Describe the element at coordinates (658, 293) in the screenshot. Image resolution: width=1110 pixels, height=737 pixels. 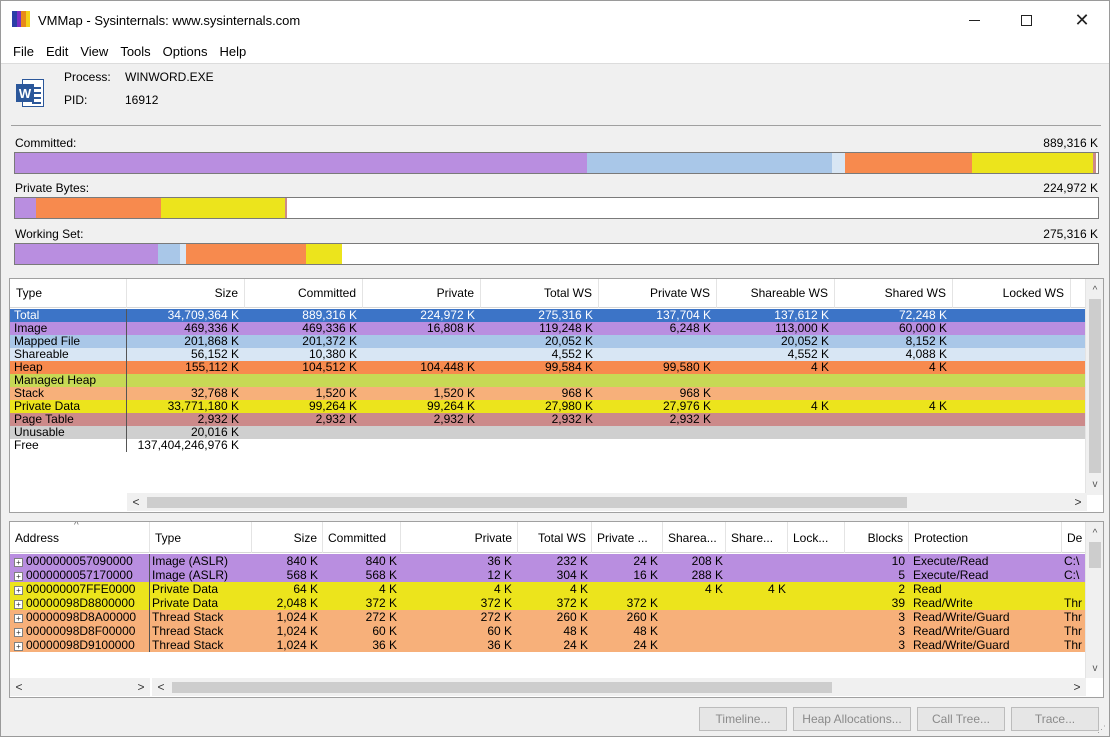
I see `col-private-ws: Private WS` at that location.